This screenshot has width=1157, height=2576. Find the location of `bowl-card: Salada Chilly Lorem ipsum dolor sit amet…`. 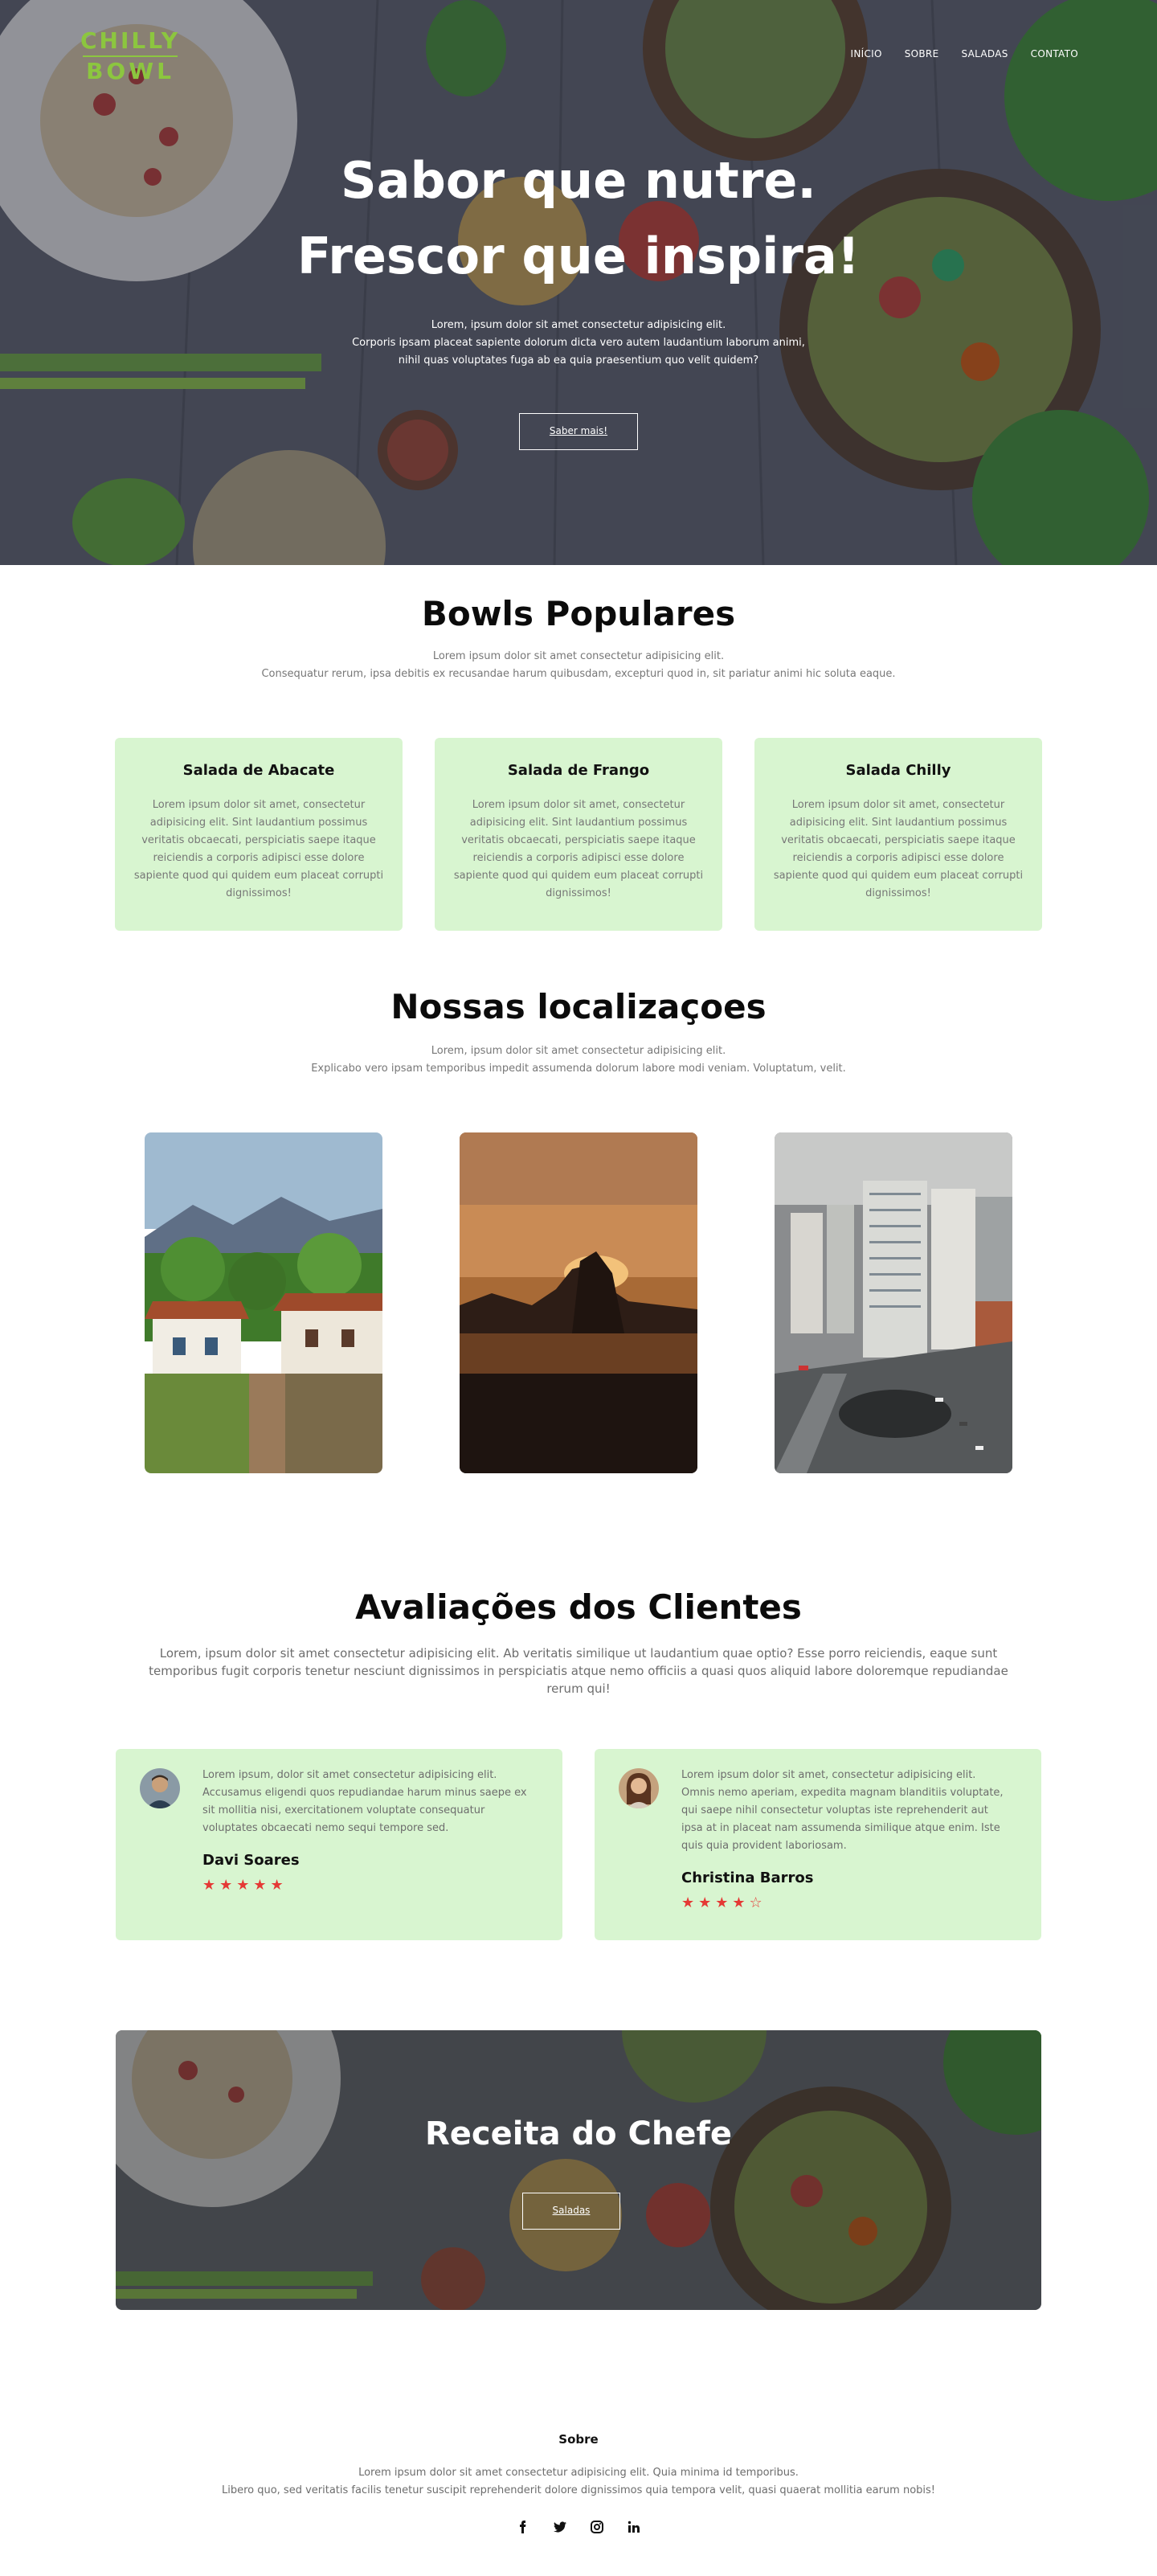

bowl-card: Salada Chilly Lorem ipsum dolor sit amet… is located at coordinates (898, 834).